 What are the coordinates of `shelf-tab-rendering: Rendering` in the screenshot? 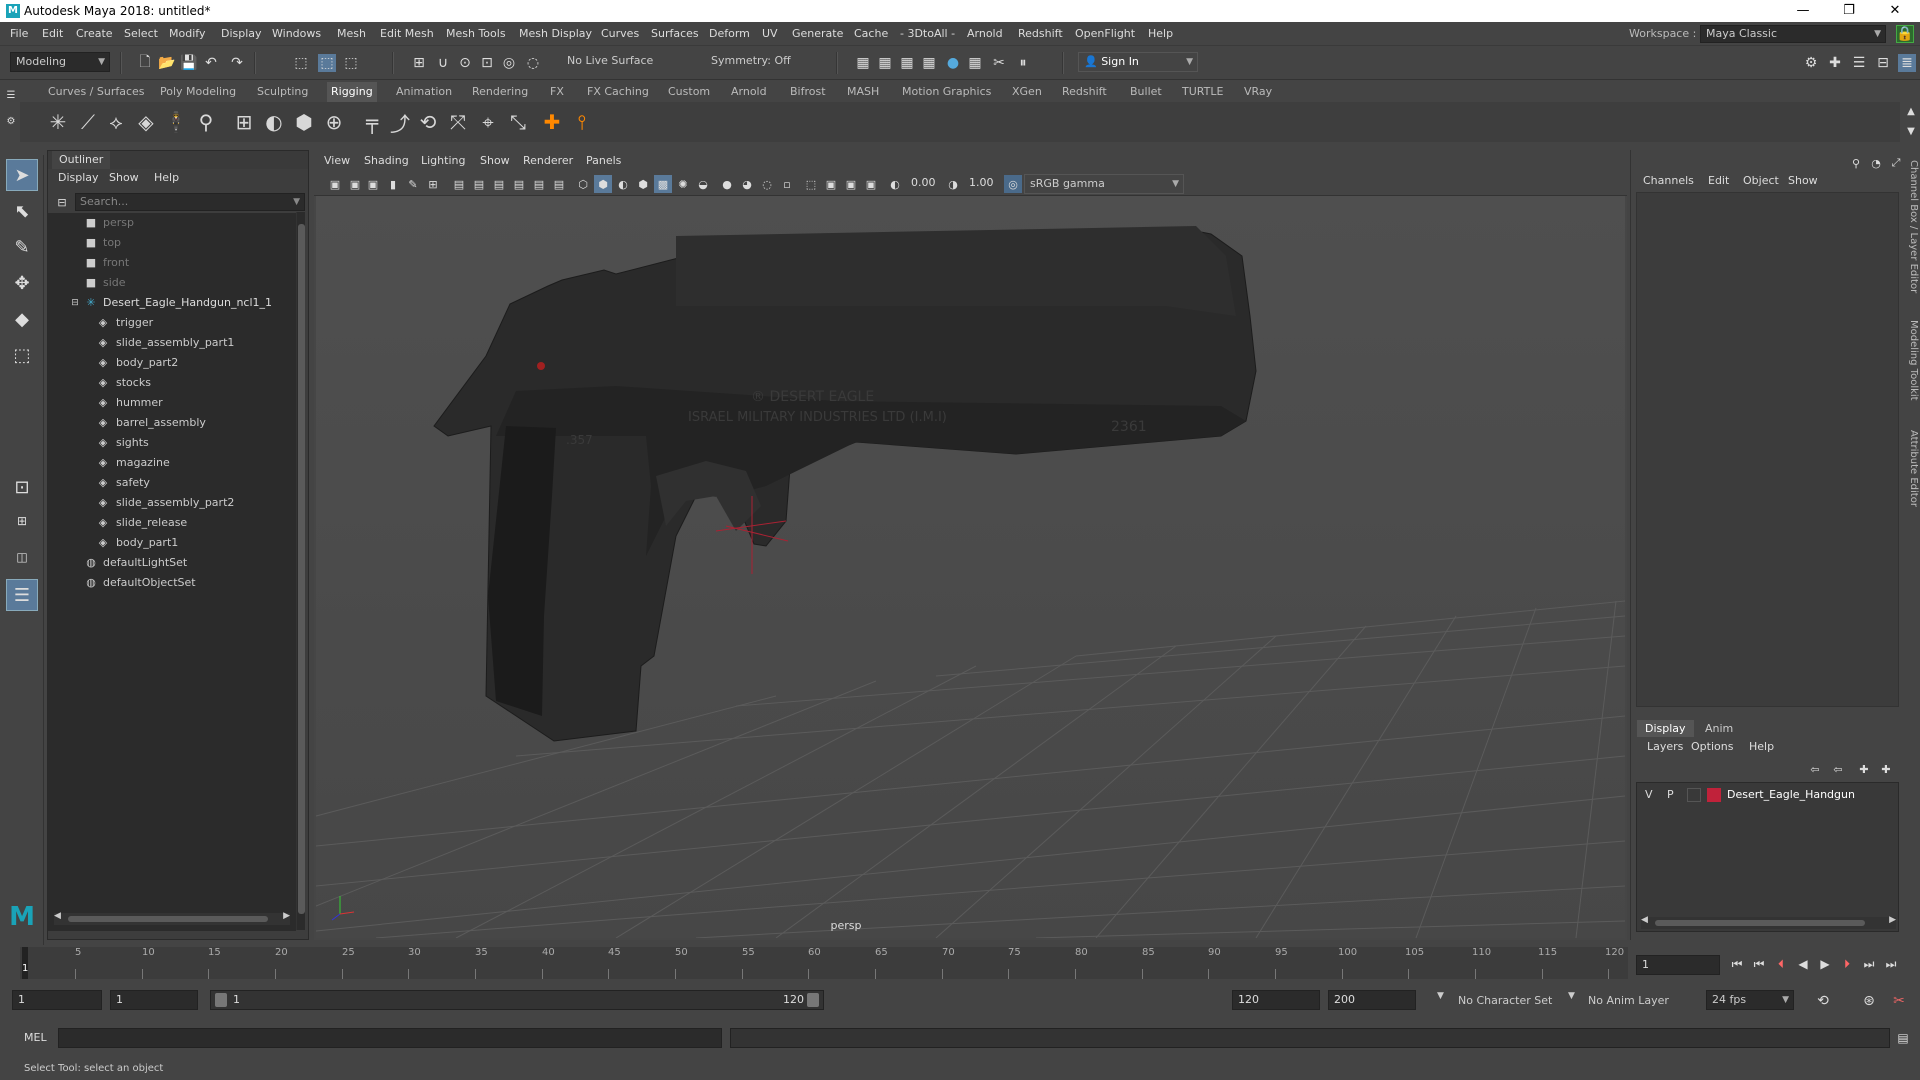 It's located at (500, 91).